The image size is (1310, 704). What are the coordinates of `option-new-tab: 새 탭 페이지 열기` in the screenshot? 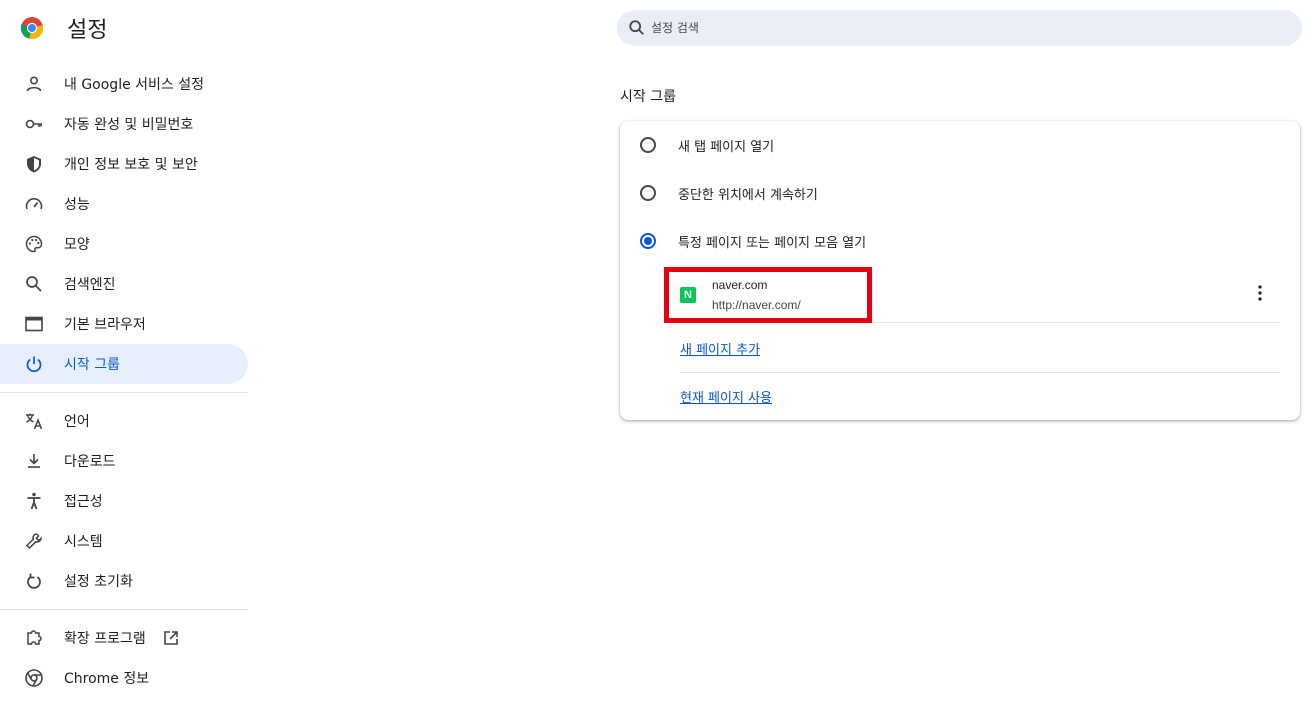 It's located at (707, 145).